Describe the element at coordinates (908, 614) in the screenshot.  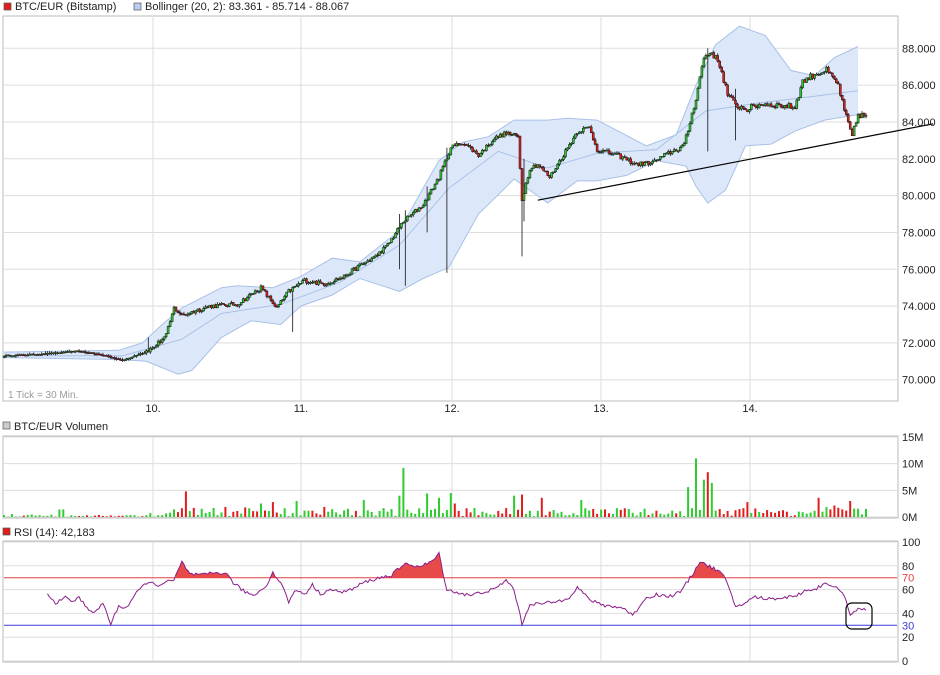
I see `rsi-y-tick-label: 40` at that location.